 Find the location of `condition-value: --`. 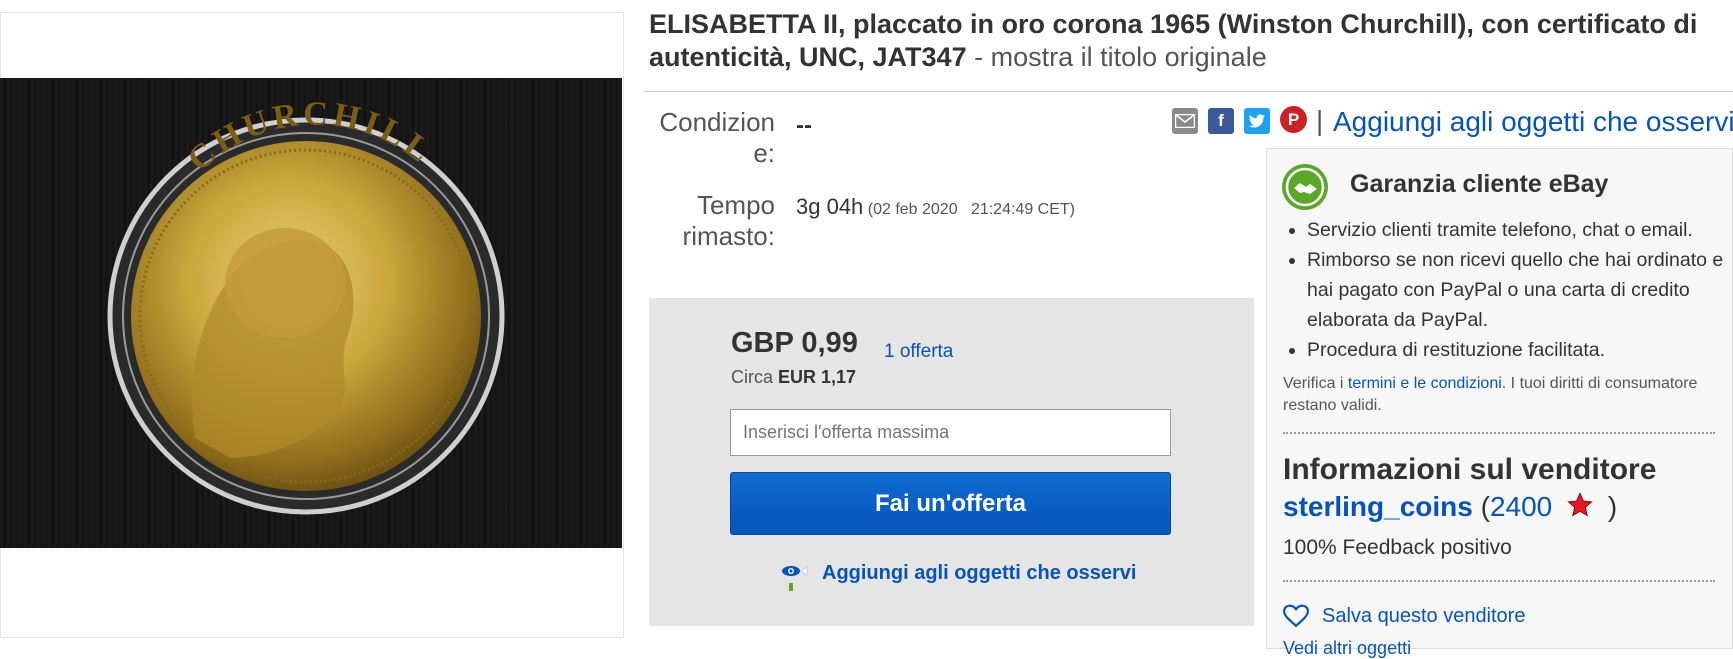

condition-value: -- is located at coordinates (804, 125).